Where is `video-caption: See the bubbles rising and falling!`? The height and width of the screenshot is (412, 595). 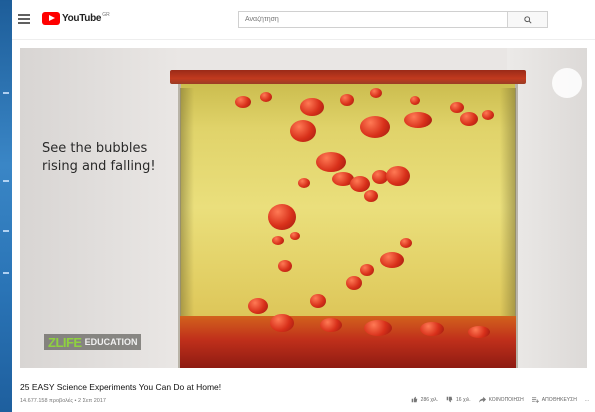 video-caption: See the bubbles rising and falling! is located at coordinates (99, 158).